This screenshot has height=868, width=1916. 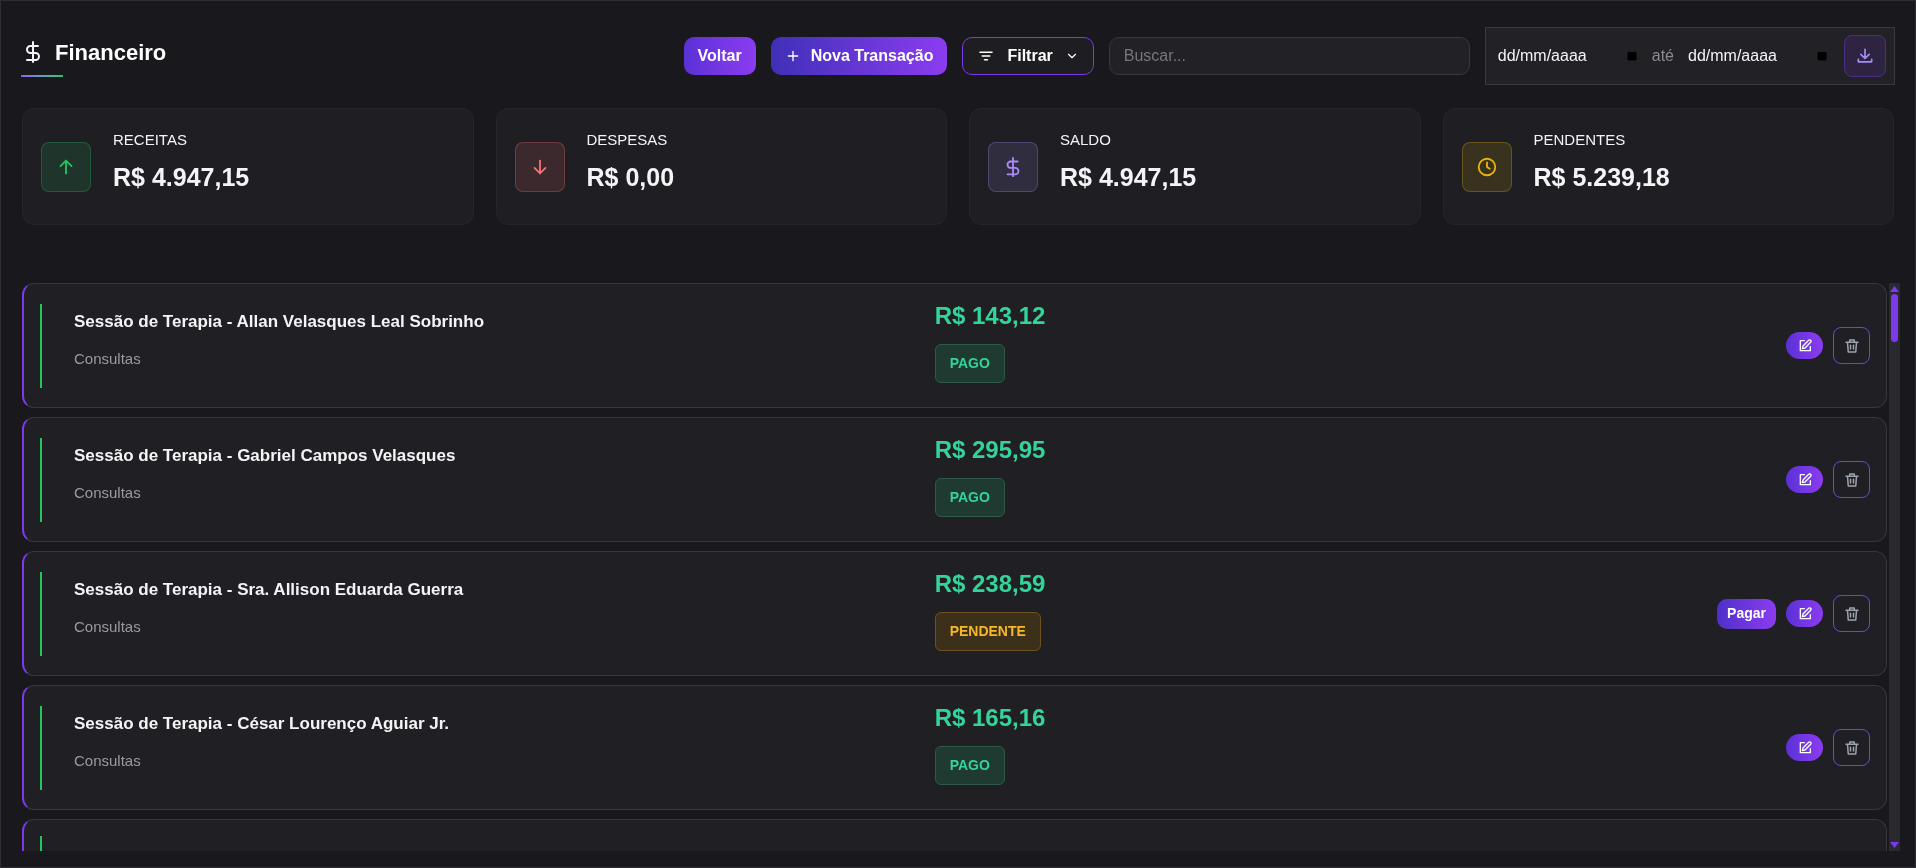 I want to click on transaction-title: Sessão de Terapia - Gabriel Campos Velasques, so click(x=265, y=455).